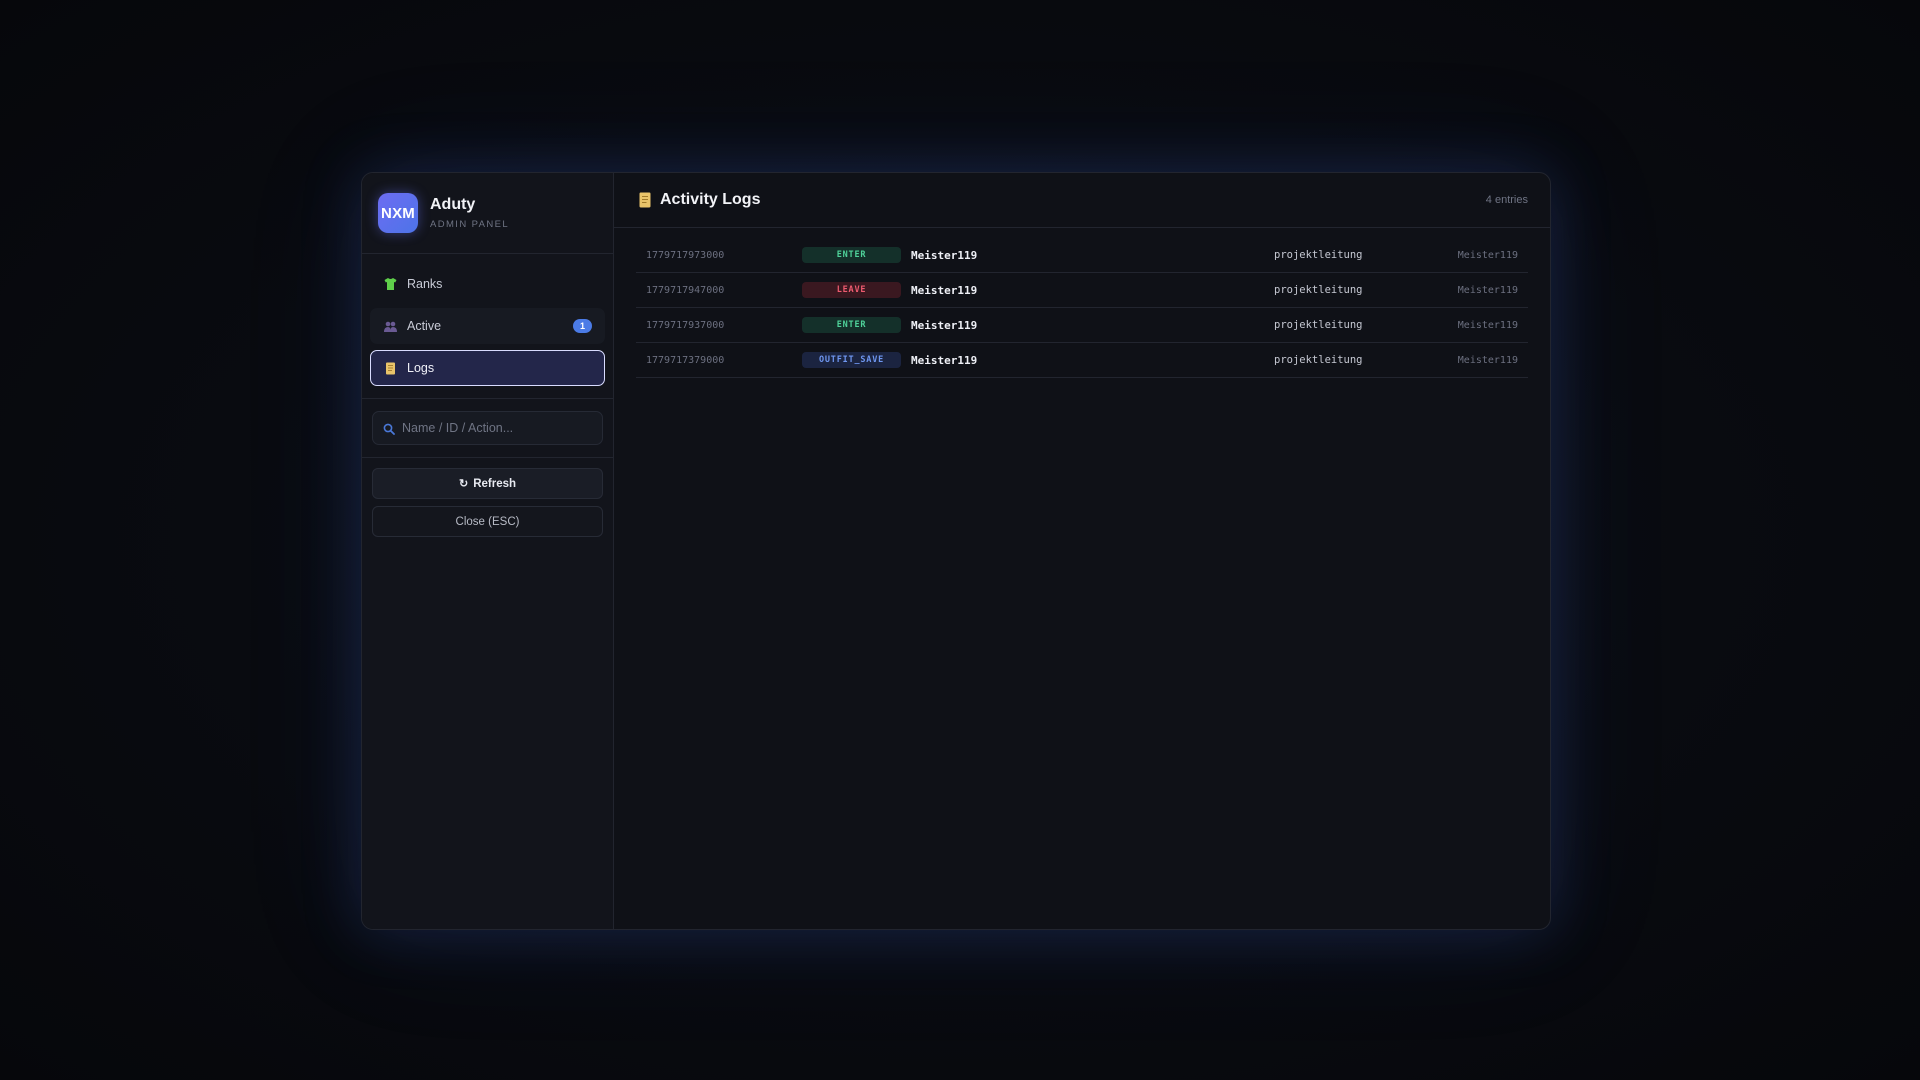 Image resolution: width=1920 pixels, height=1080 pixels. What do you see at coordinates (390, 284) in the screenshot?
I see `shirt-icon` at bounding box center [390, 284].